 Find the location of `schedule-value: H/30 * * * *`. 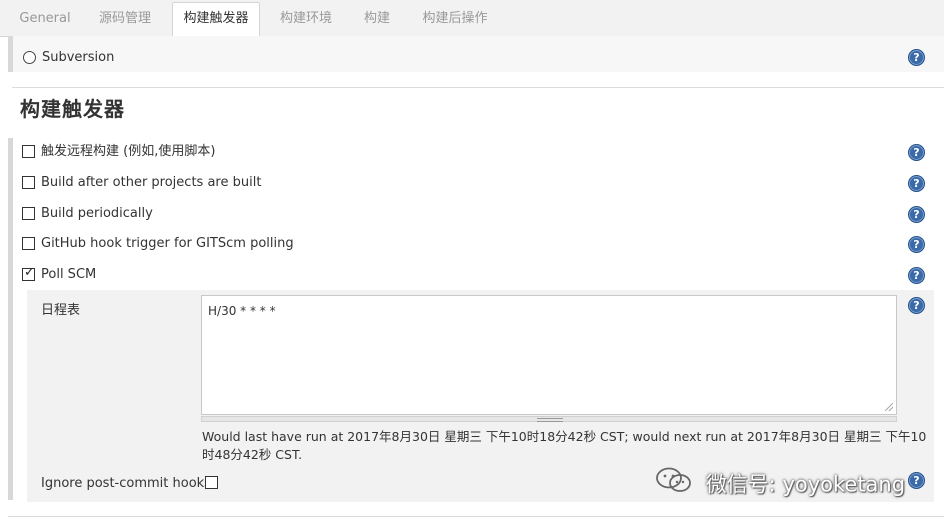

schedule-value: H/30 * * * * is located at coordinates (242, 311).